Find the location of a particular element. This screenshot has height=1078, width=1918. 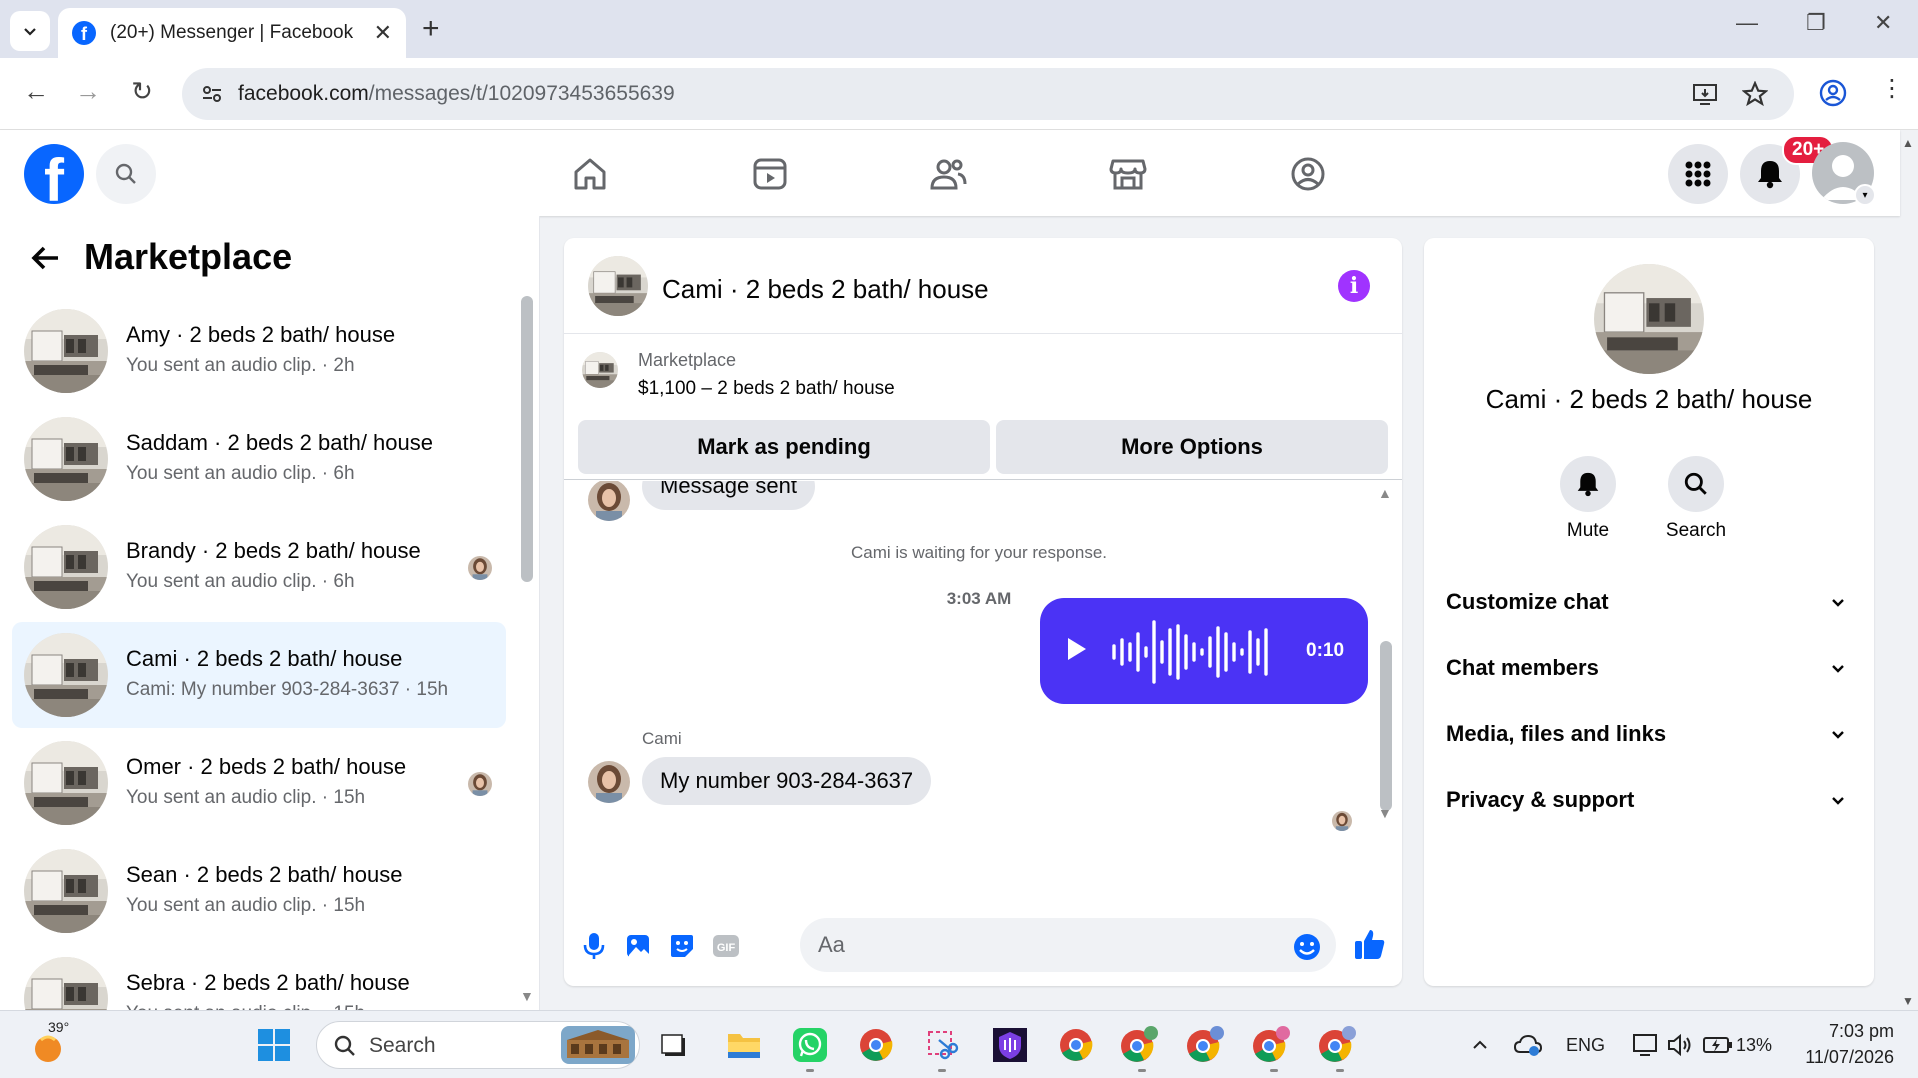

chat-avatar is located at coordinates (618, 286).